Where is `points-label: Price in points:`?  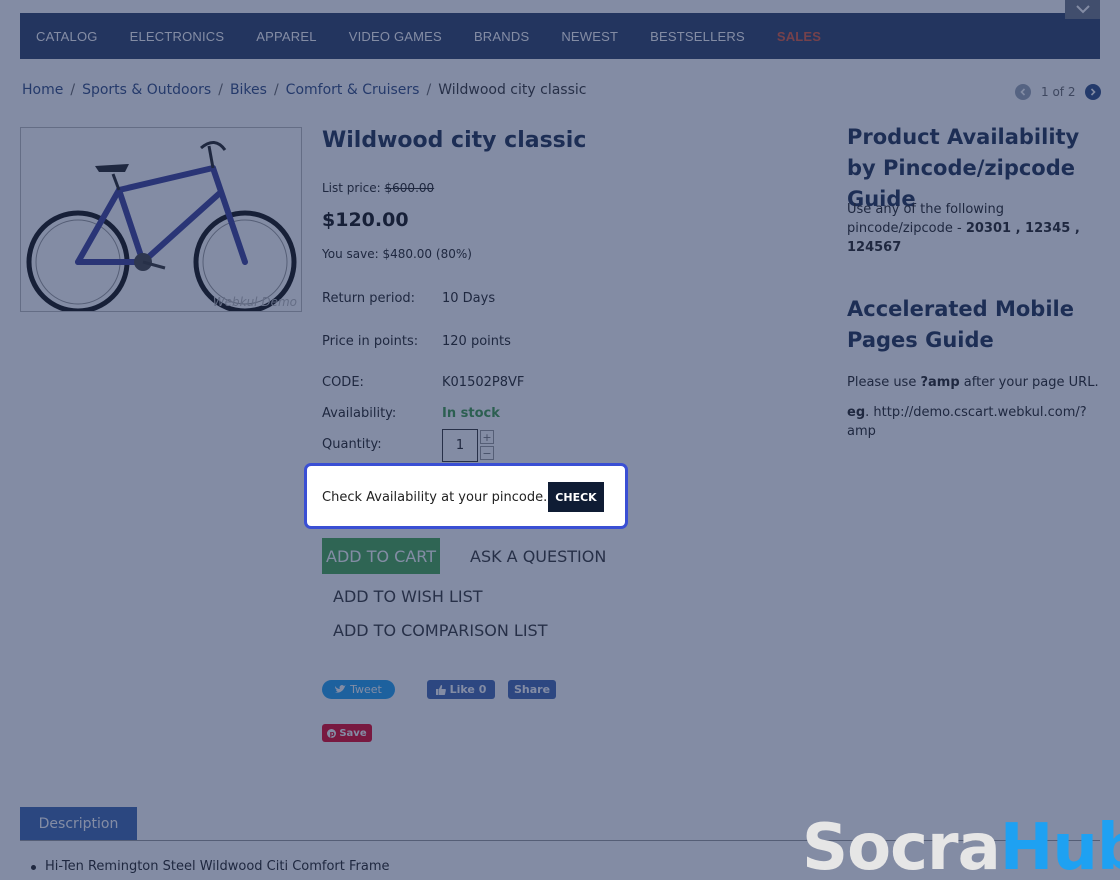 points-label: Price in points: is located at coordinates (370, 341).